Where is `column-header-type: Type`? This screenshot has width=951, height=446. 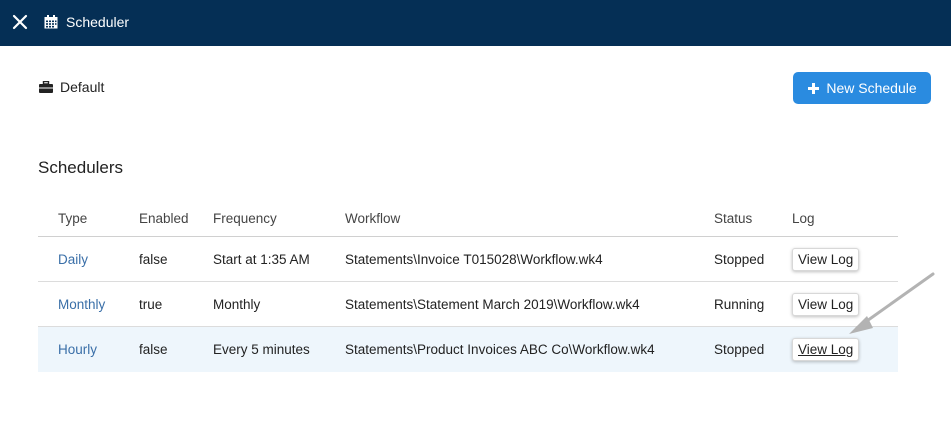 column-header-type: Type is located at coordinates (73, 218).